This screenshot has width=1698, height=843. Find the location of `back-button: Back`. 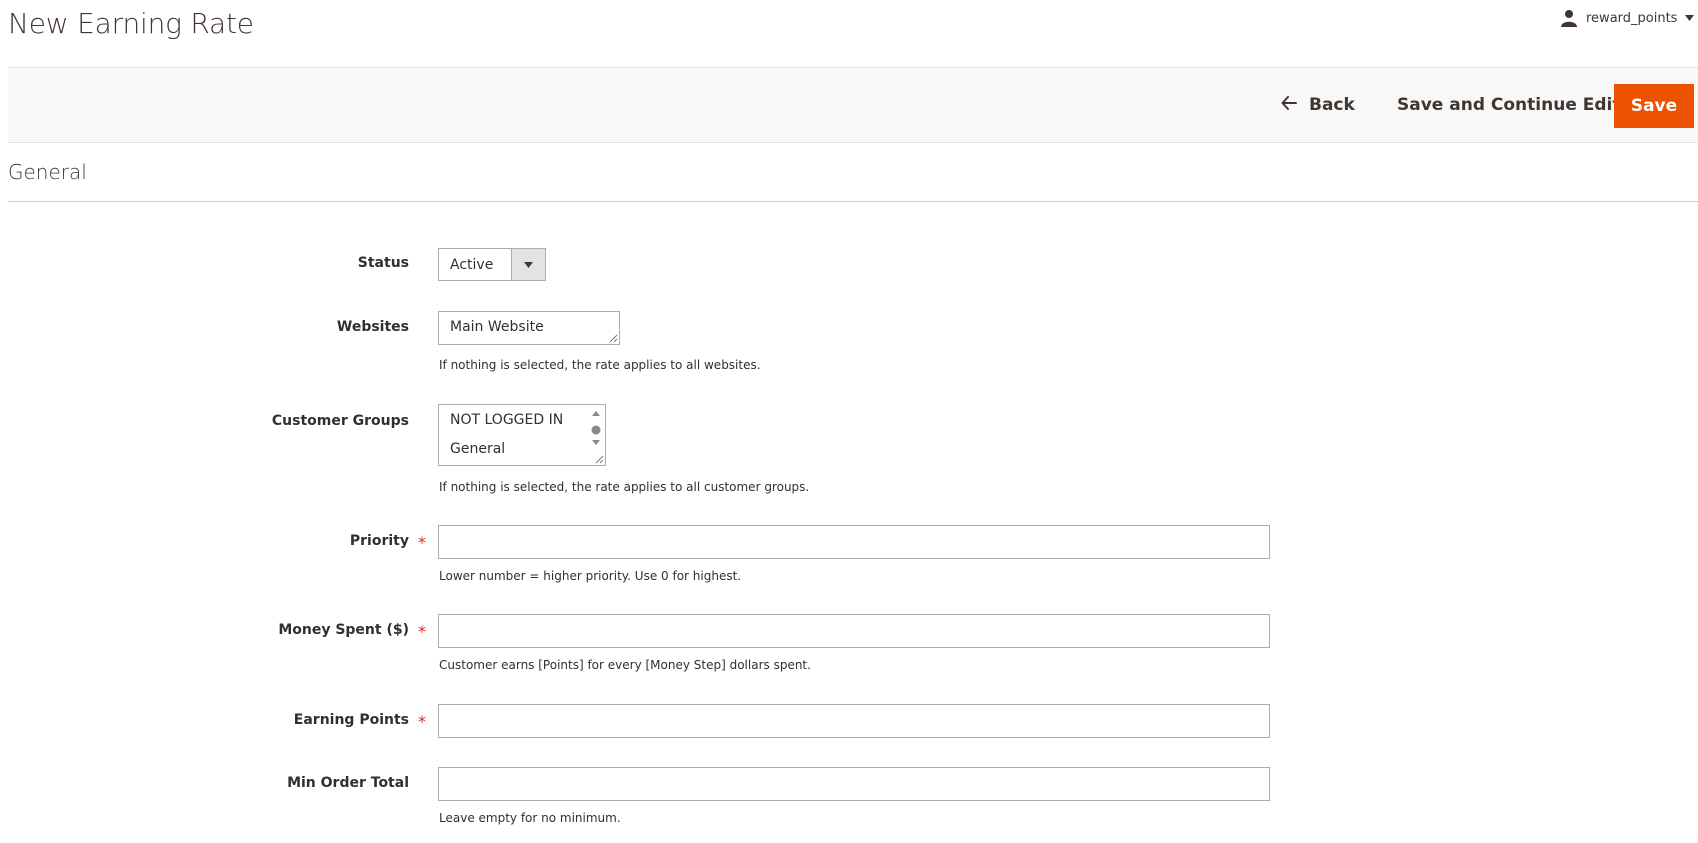

back-button: Back is located at coordinates (1318, 105).